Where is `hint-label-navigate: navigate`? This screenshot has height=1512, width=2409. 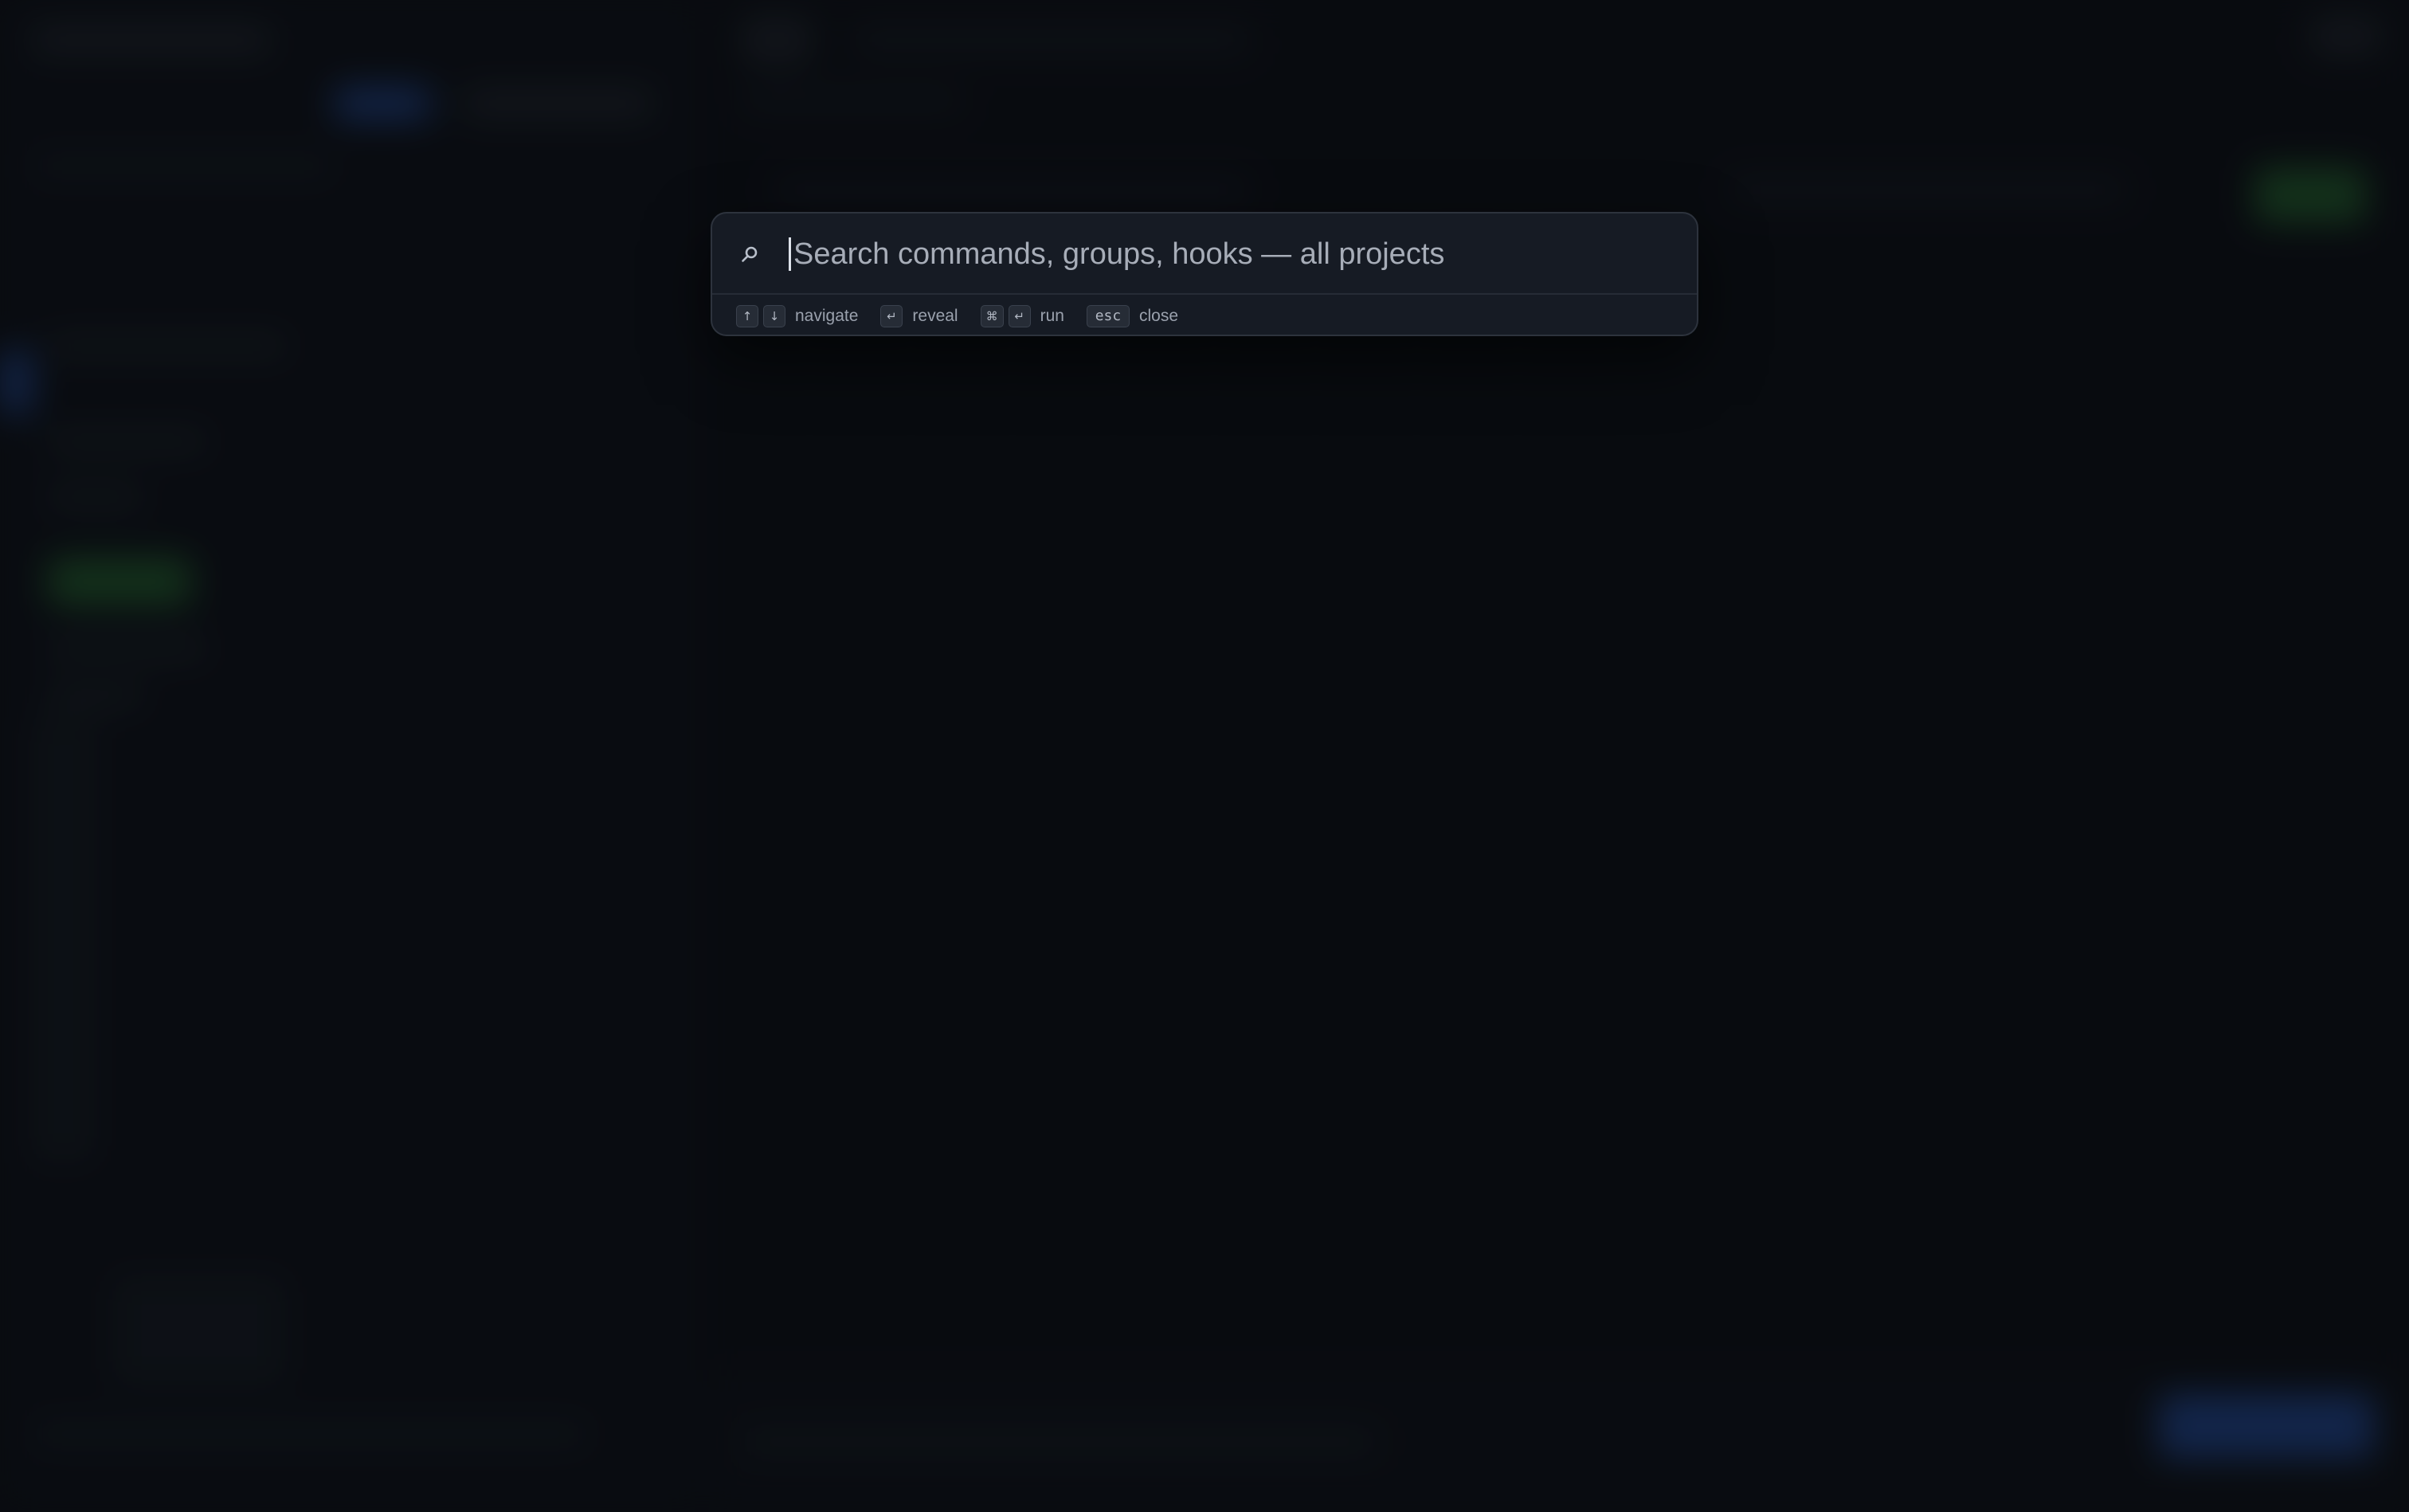
hint-label-navigate: navigate is located at coordinates (827, 316).